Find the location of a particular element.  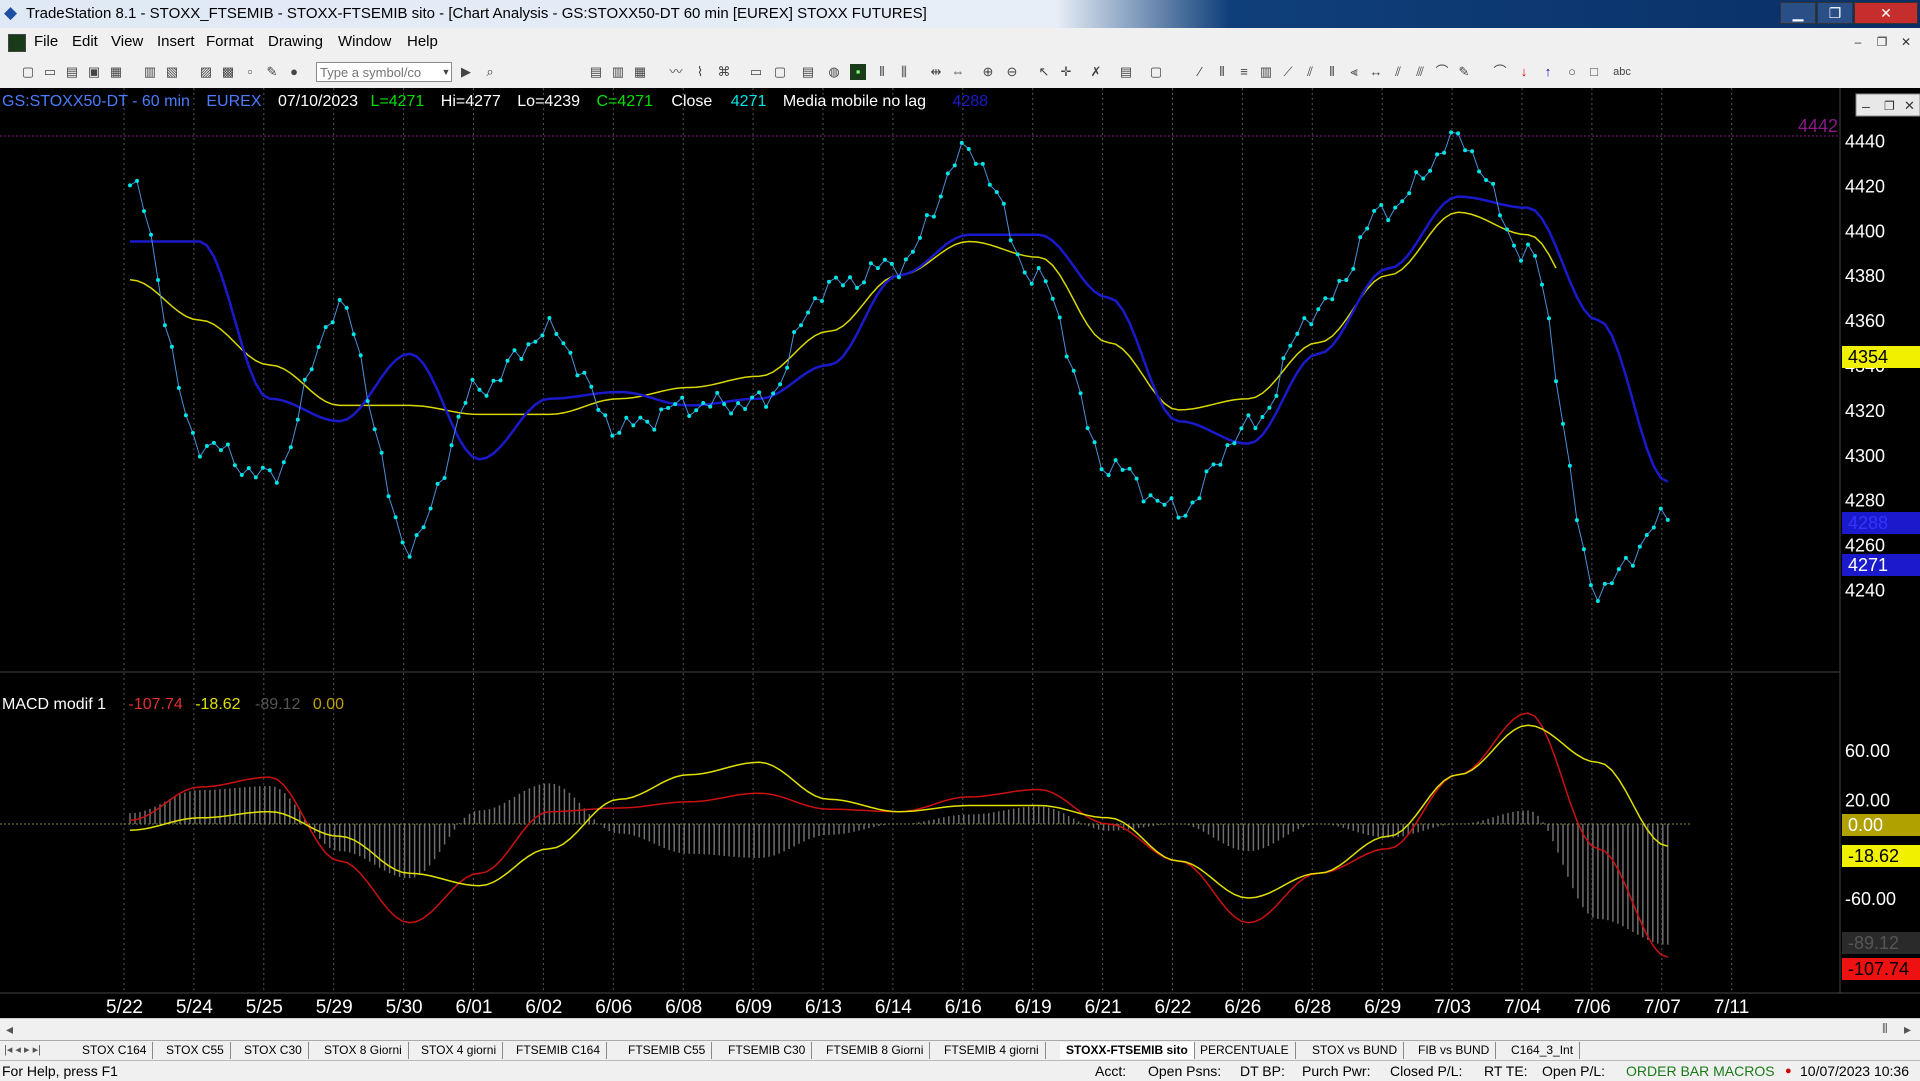

workspace-tab: FTSEMIB C55 is located at coordinates (667, 1050).